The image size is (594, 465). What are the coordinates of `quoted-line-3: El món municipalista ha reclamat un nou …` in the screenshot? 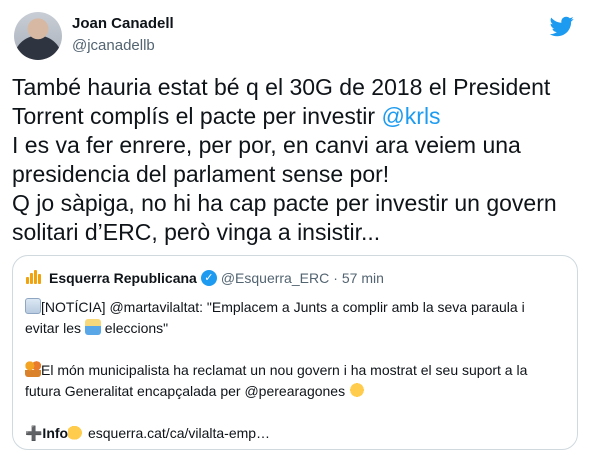 It's located at (299, 370).